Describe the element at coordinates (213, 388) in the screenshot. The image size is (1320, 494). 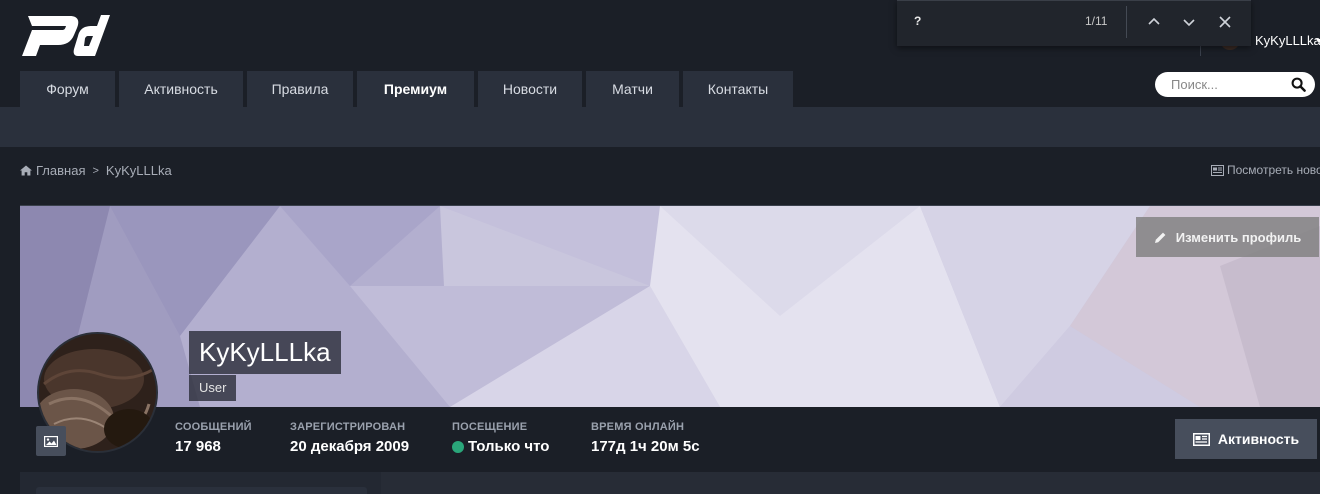
I see `user-group-badge: User` at that location.